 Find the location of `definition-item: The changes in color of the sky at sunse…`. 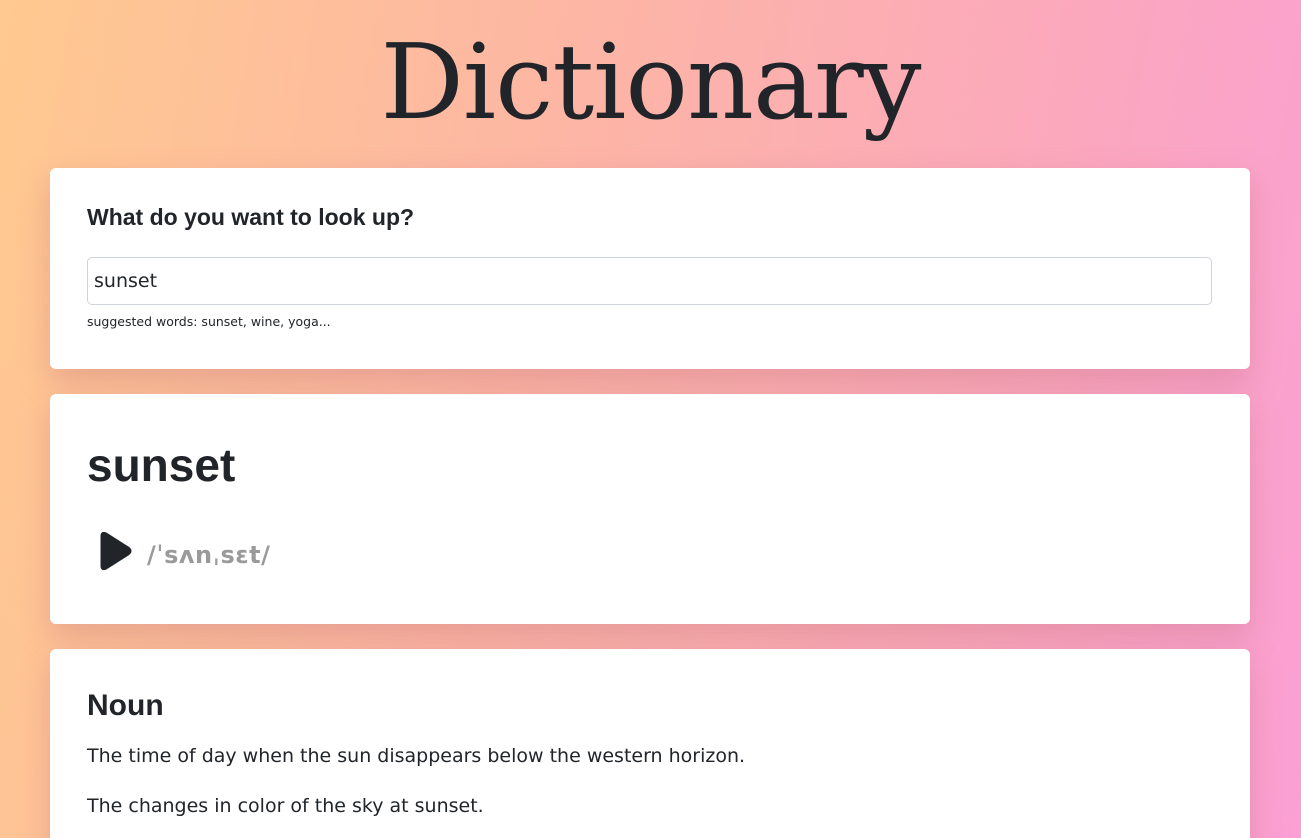

definition-item: The changes in color of the sky at sunse… is located at coordinates (285, 806).